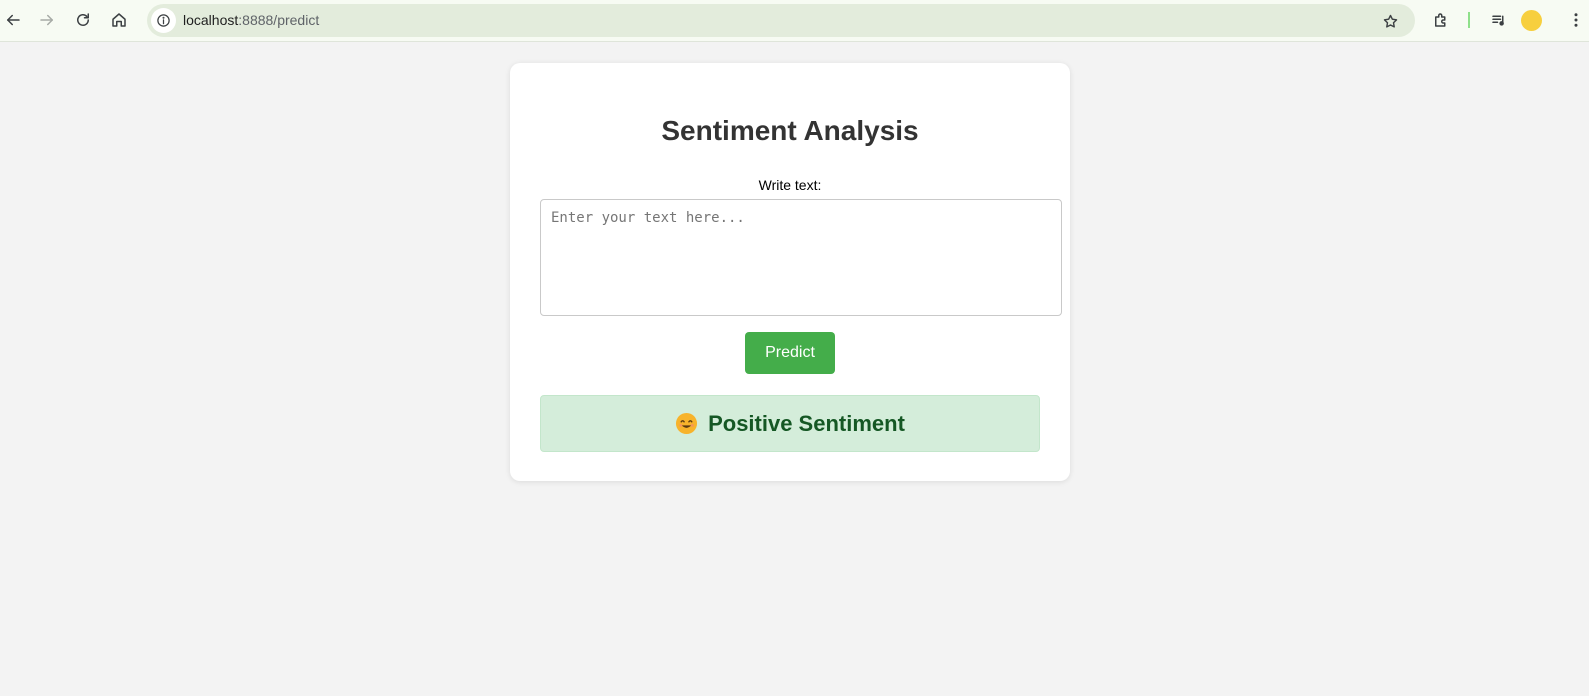 The height and width of the screenshot is (696, 1589). I want to click on bookmark-star-icon, so click(1390, 21).